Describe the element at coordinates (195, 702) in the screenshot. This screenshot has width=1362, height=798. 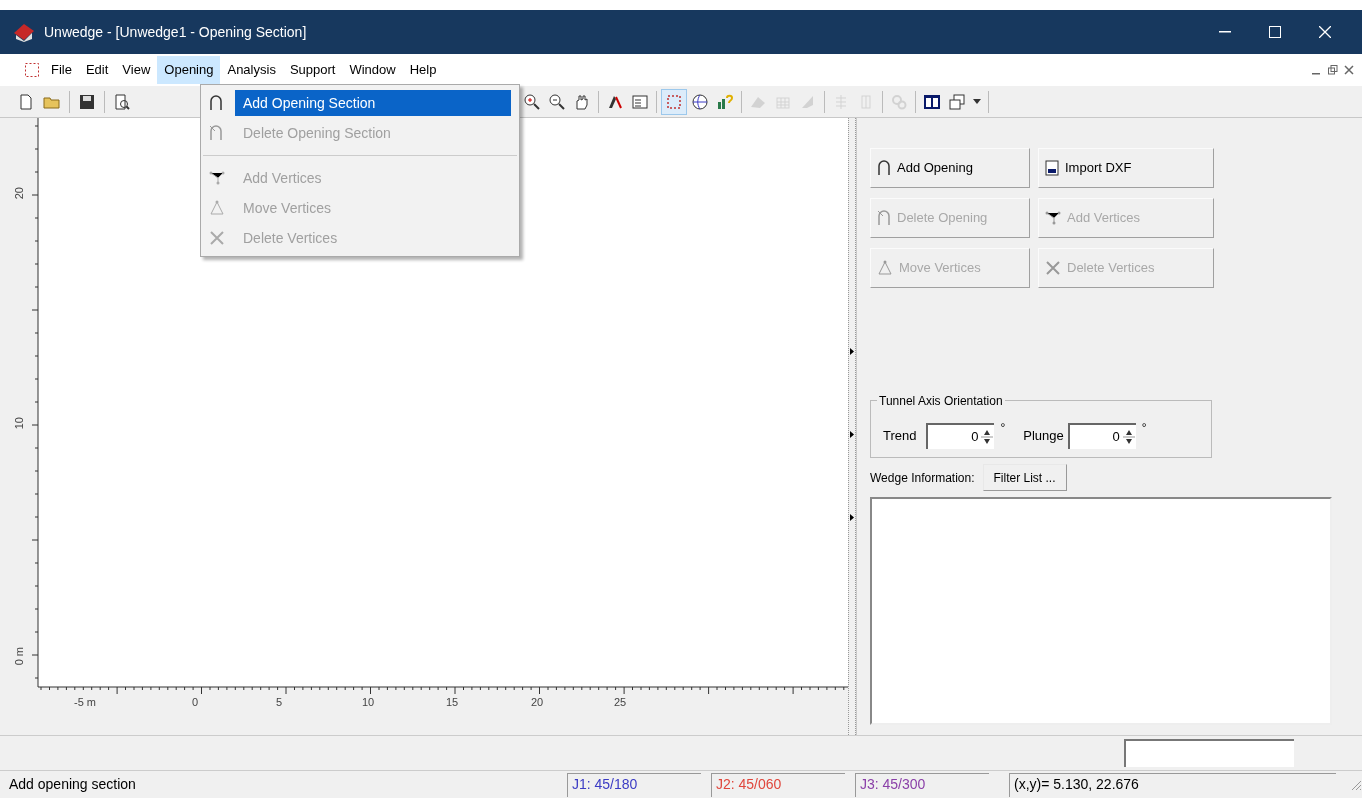
I see `axis-label: 0` at that location.